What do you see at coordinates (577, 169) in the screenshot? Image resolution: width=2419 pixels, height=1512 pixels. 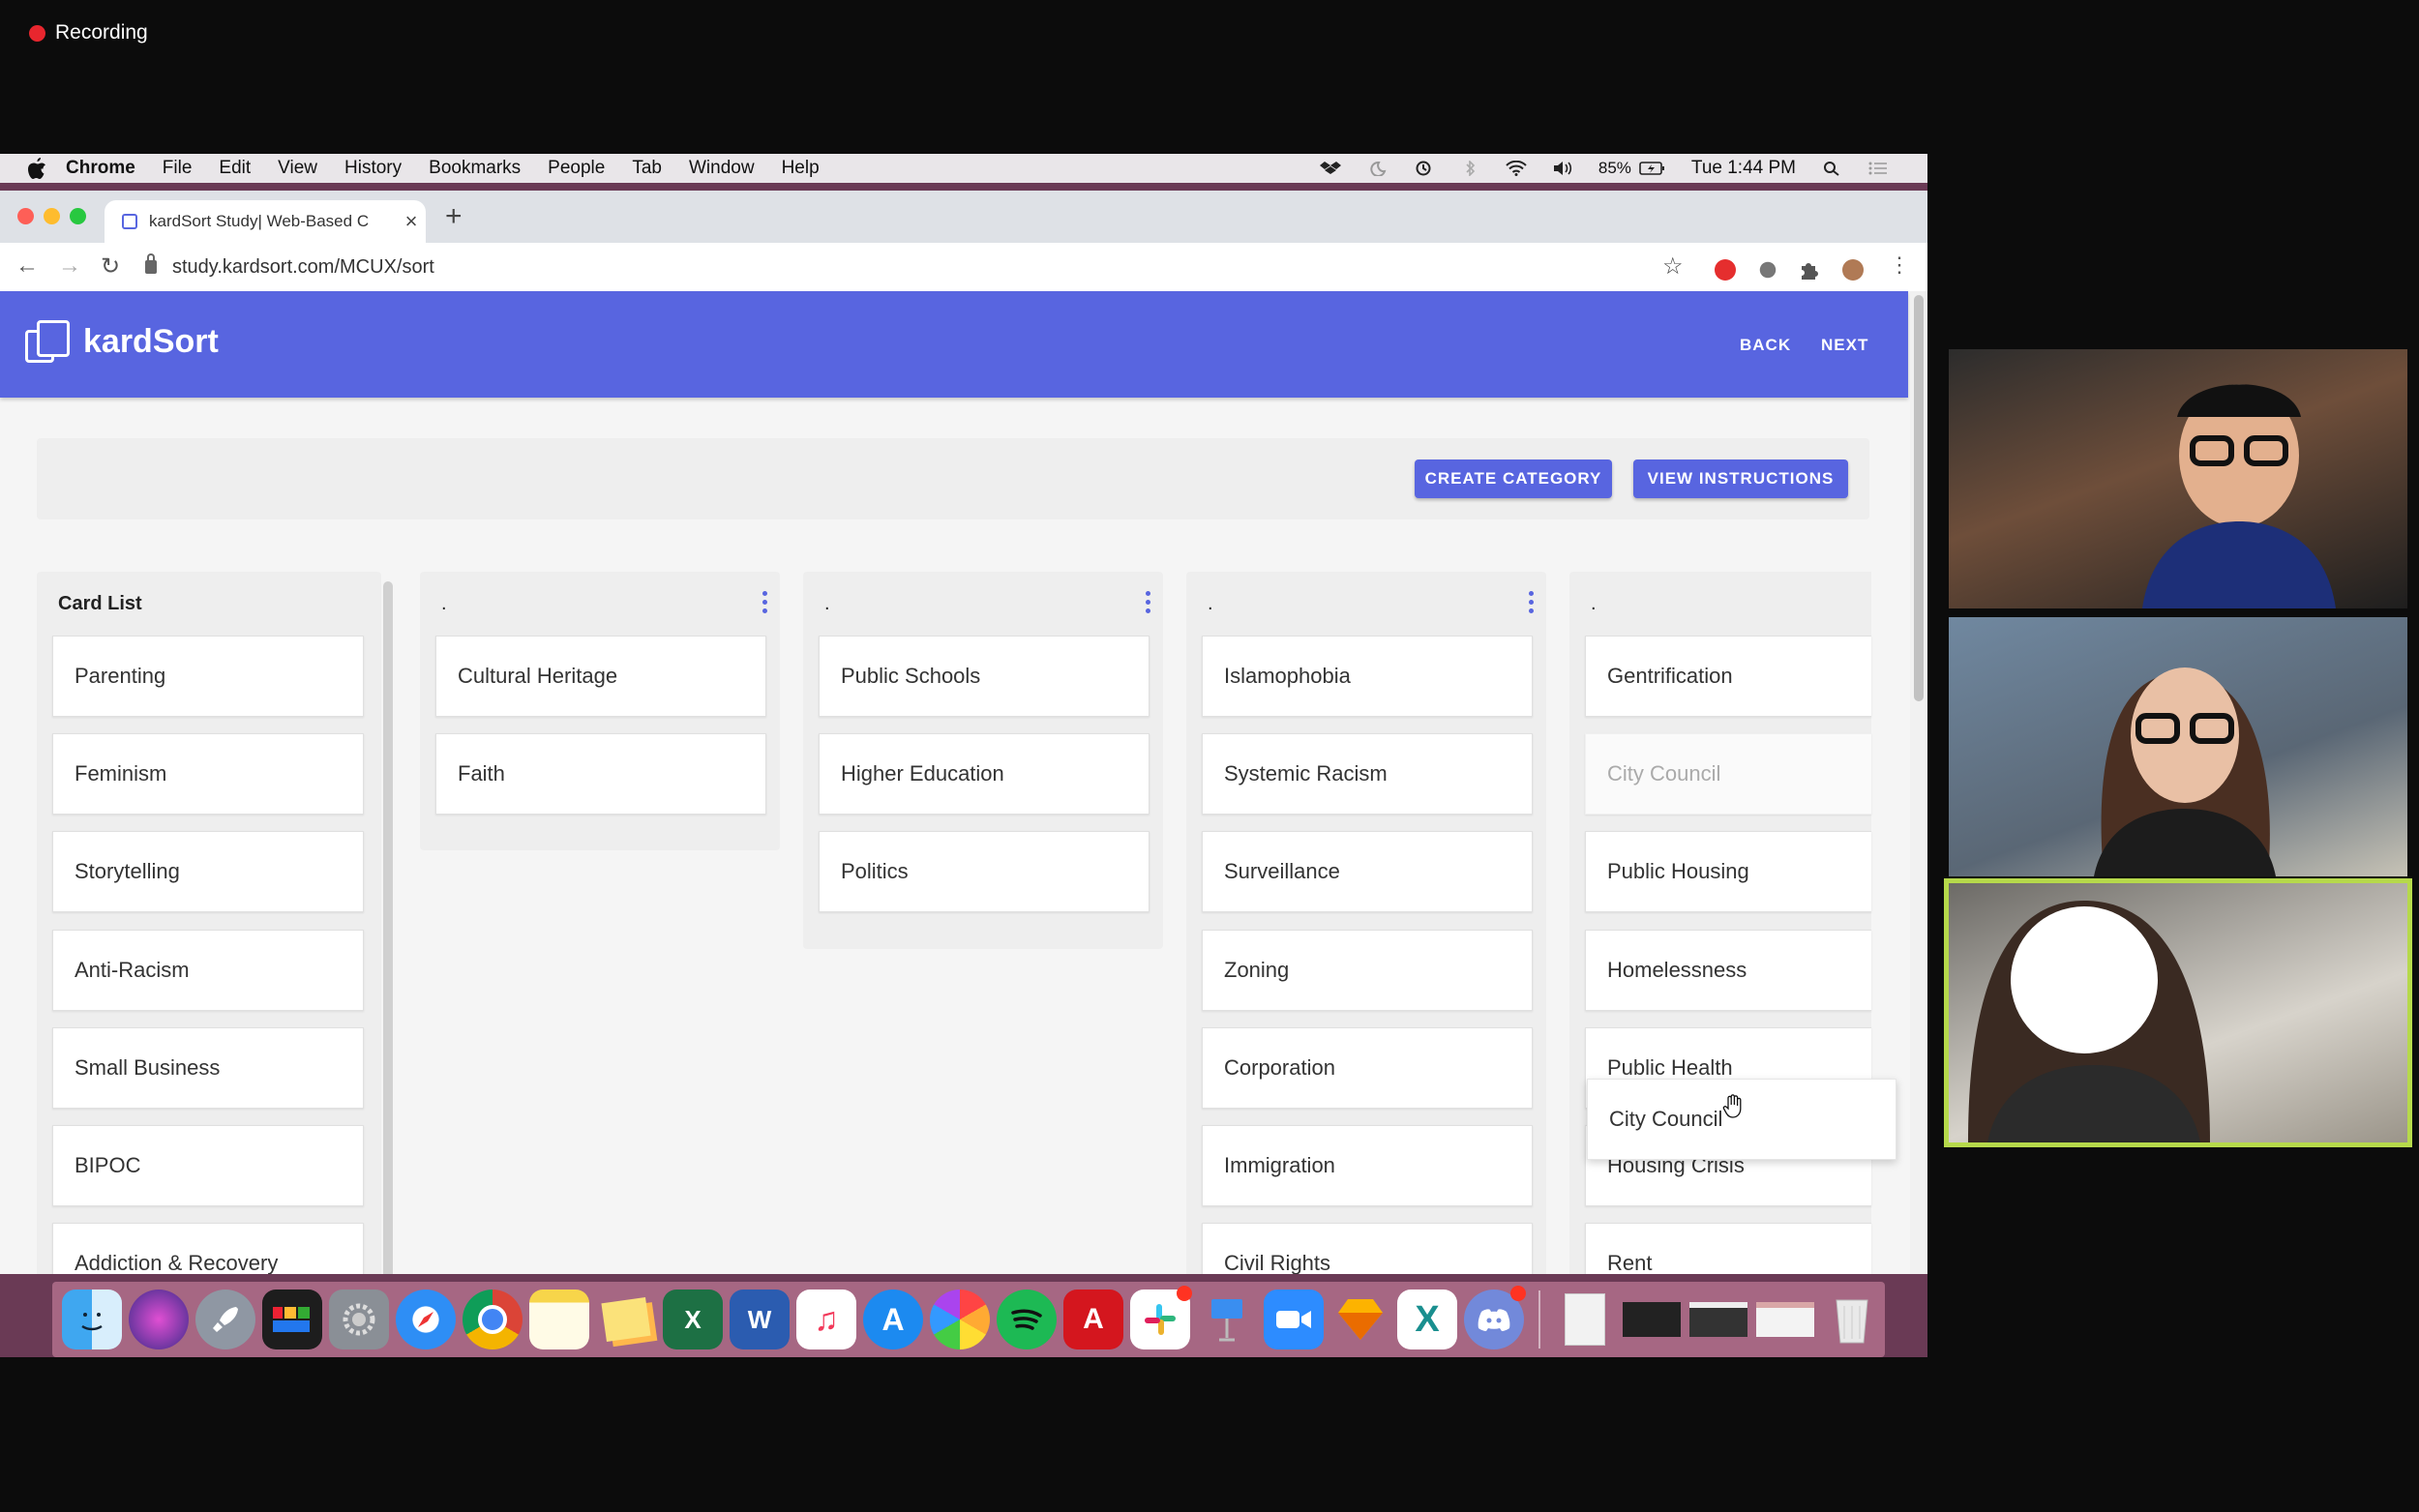 I see `menu-people: People` at bounding box center [577, 169].